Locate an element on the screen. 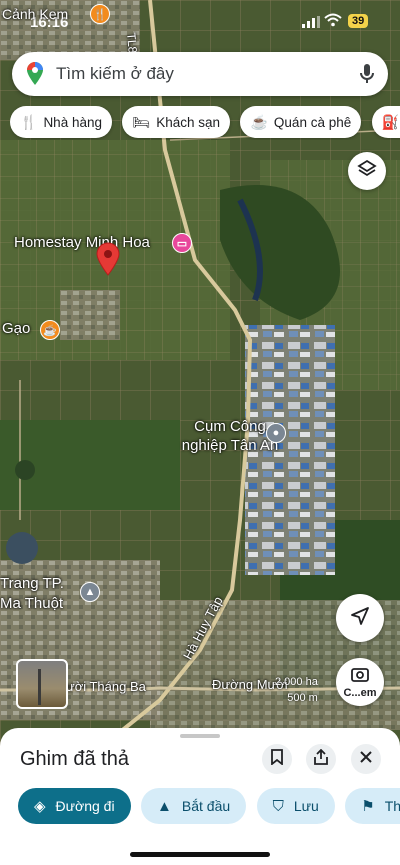 Image resolution: width=400 pixels, height=865 pixels. wifi-icon is located at coordinates (333, 21).